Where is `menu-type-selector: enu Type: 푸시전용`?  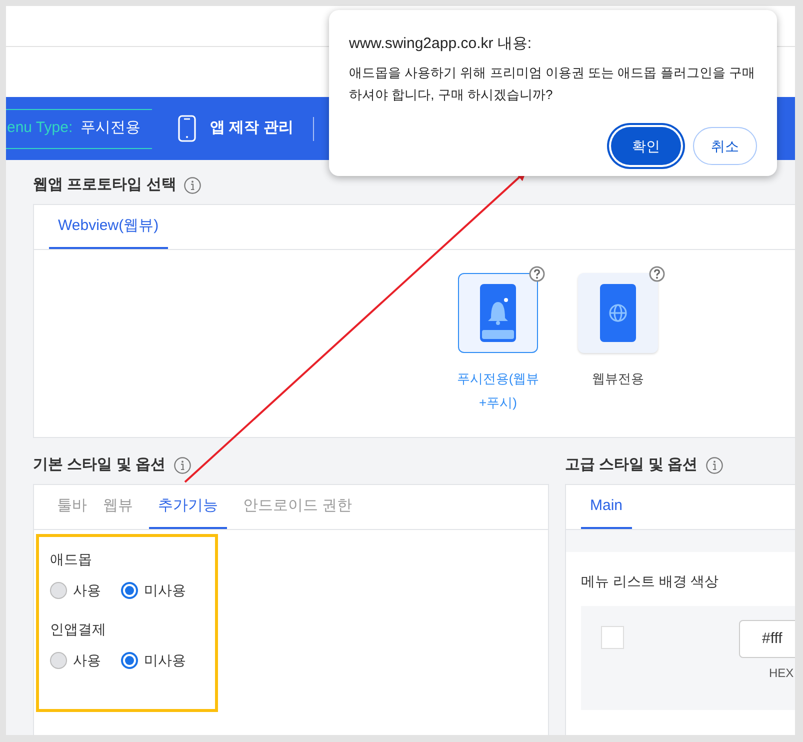 menu-type-selector: enu Type: 푸시전용 is located at coordinates (79, 128).